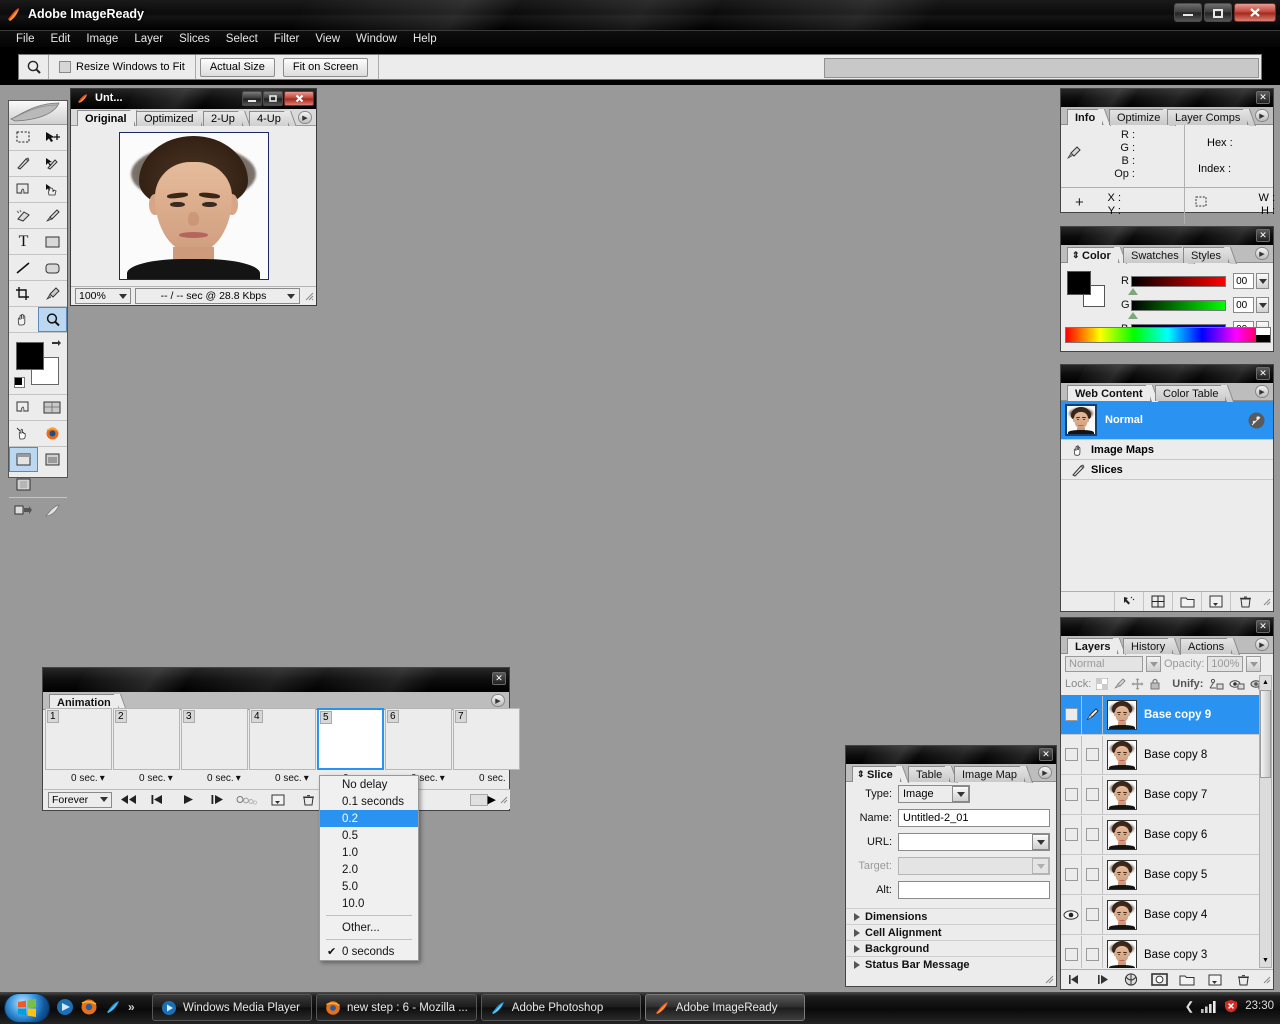  What do you see at coordinates (1167, 420) in the screenshot?
I see `web-content-row-normal: Normal` at bounding box center [1167, 420].